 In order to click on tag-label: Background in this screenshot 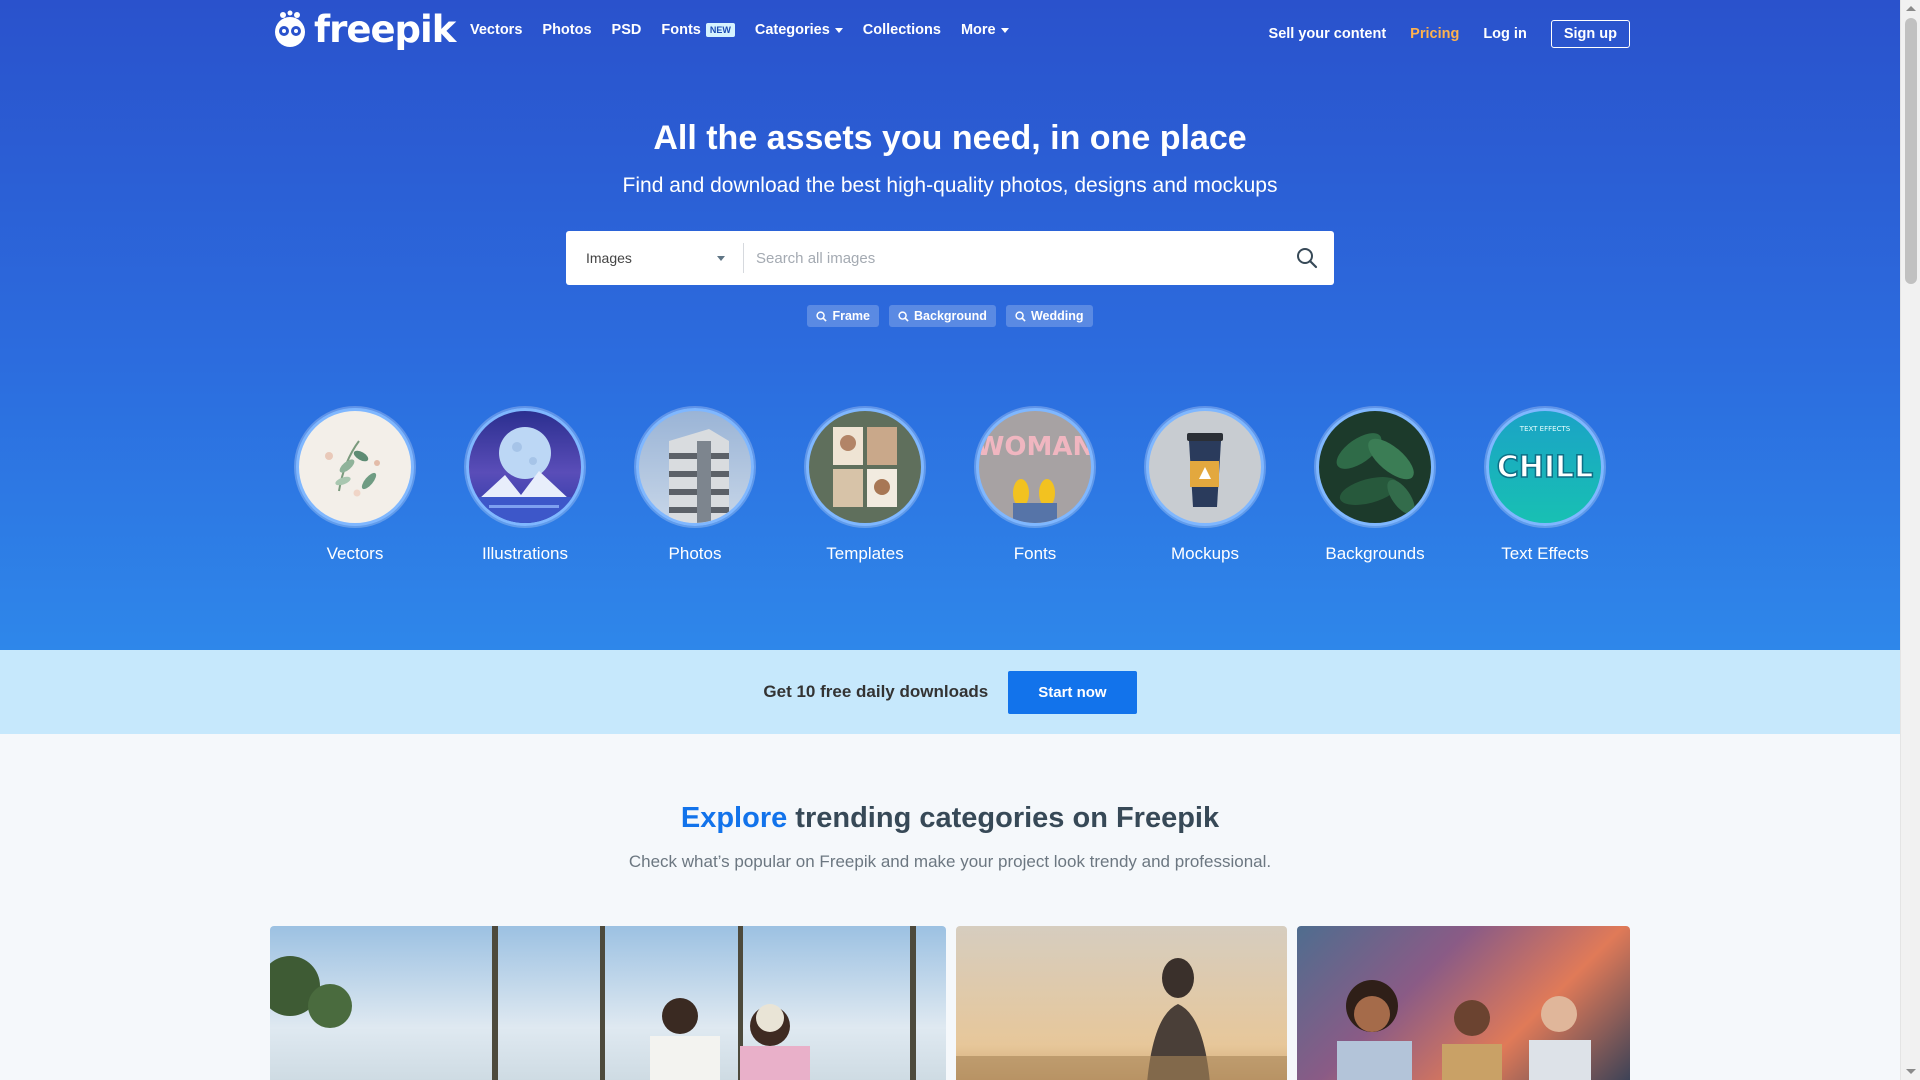, I will do `click(950, 316)`.